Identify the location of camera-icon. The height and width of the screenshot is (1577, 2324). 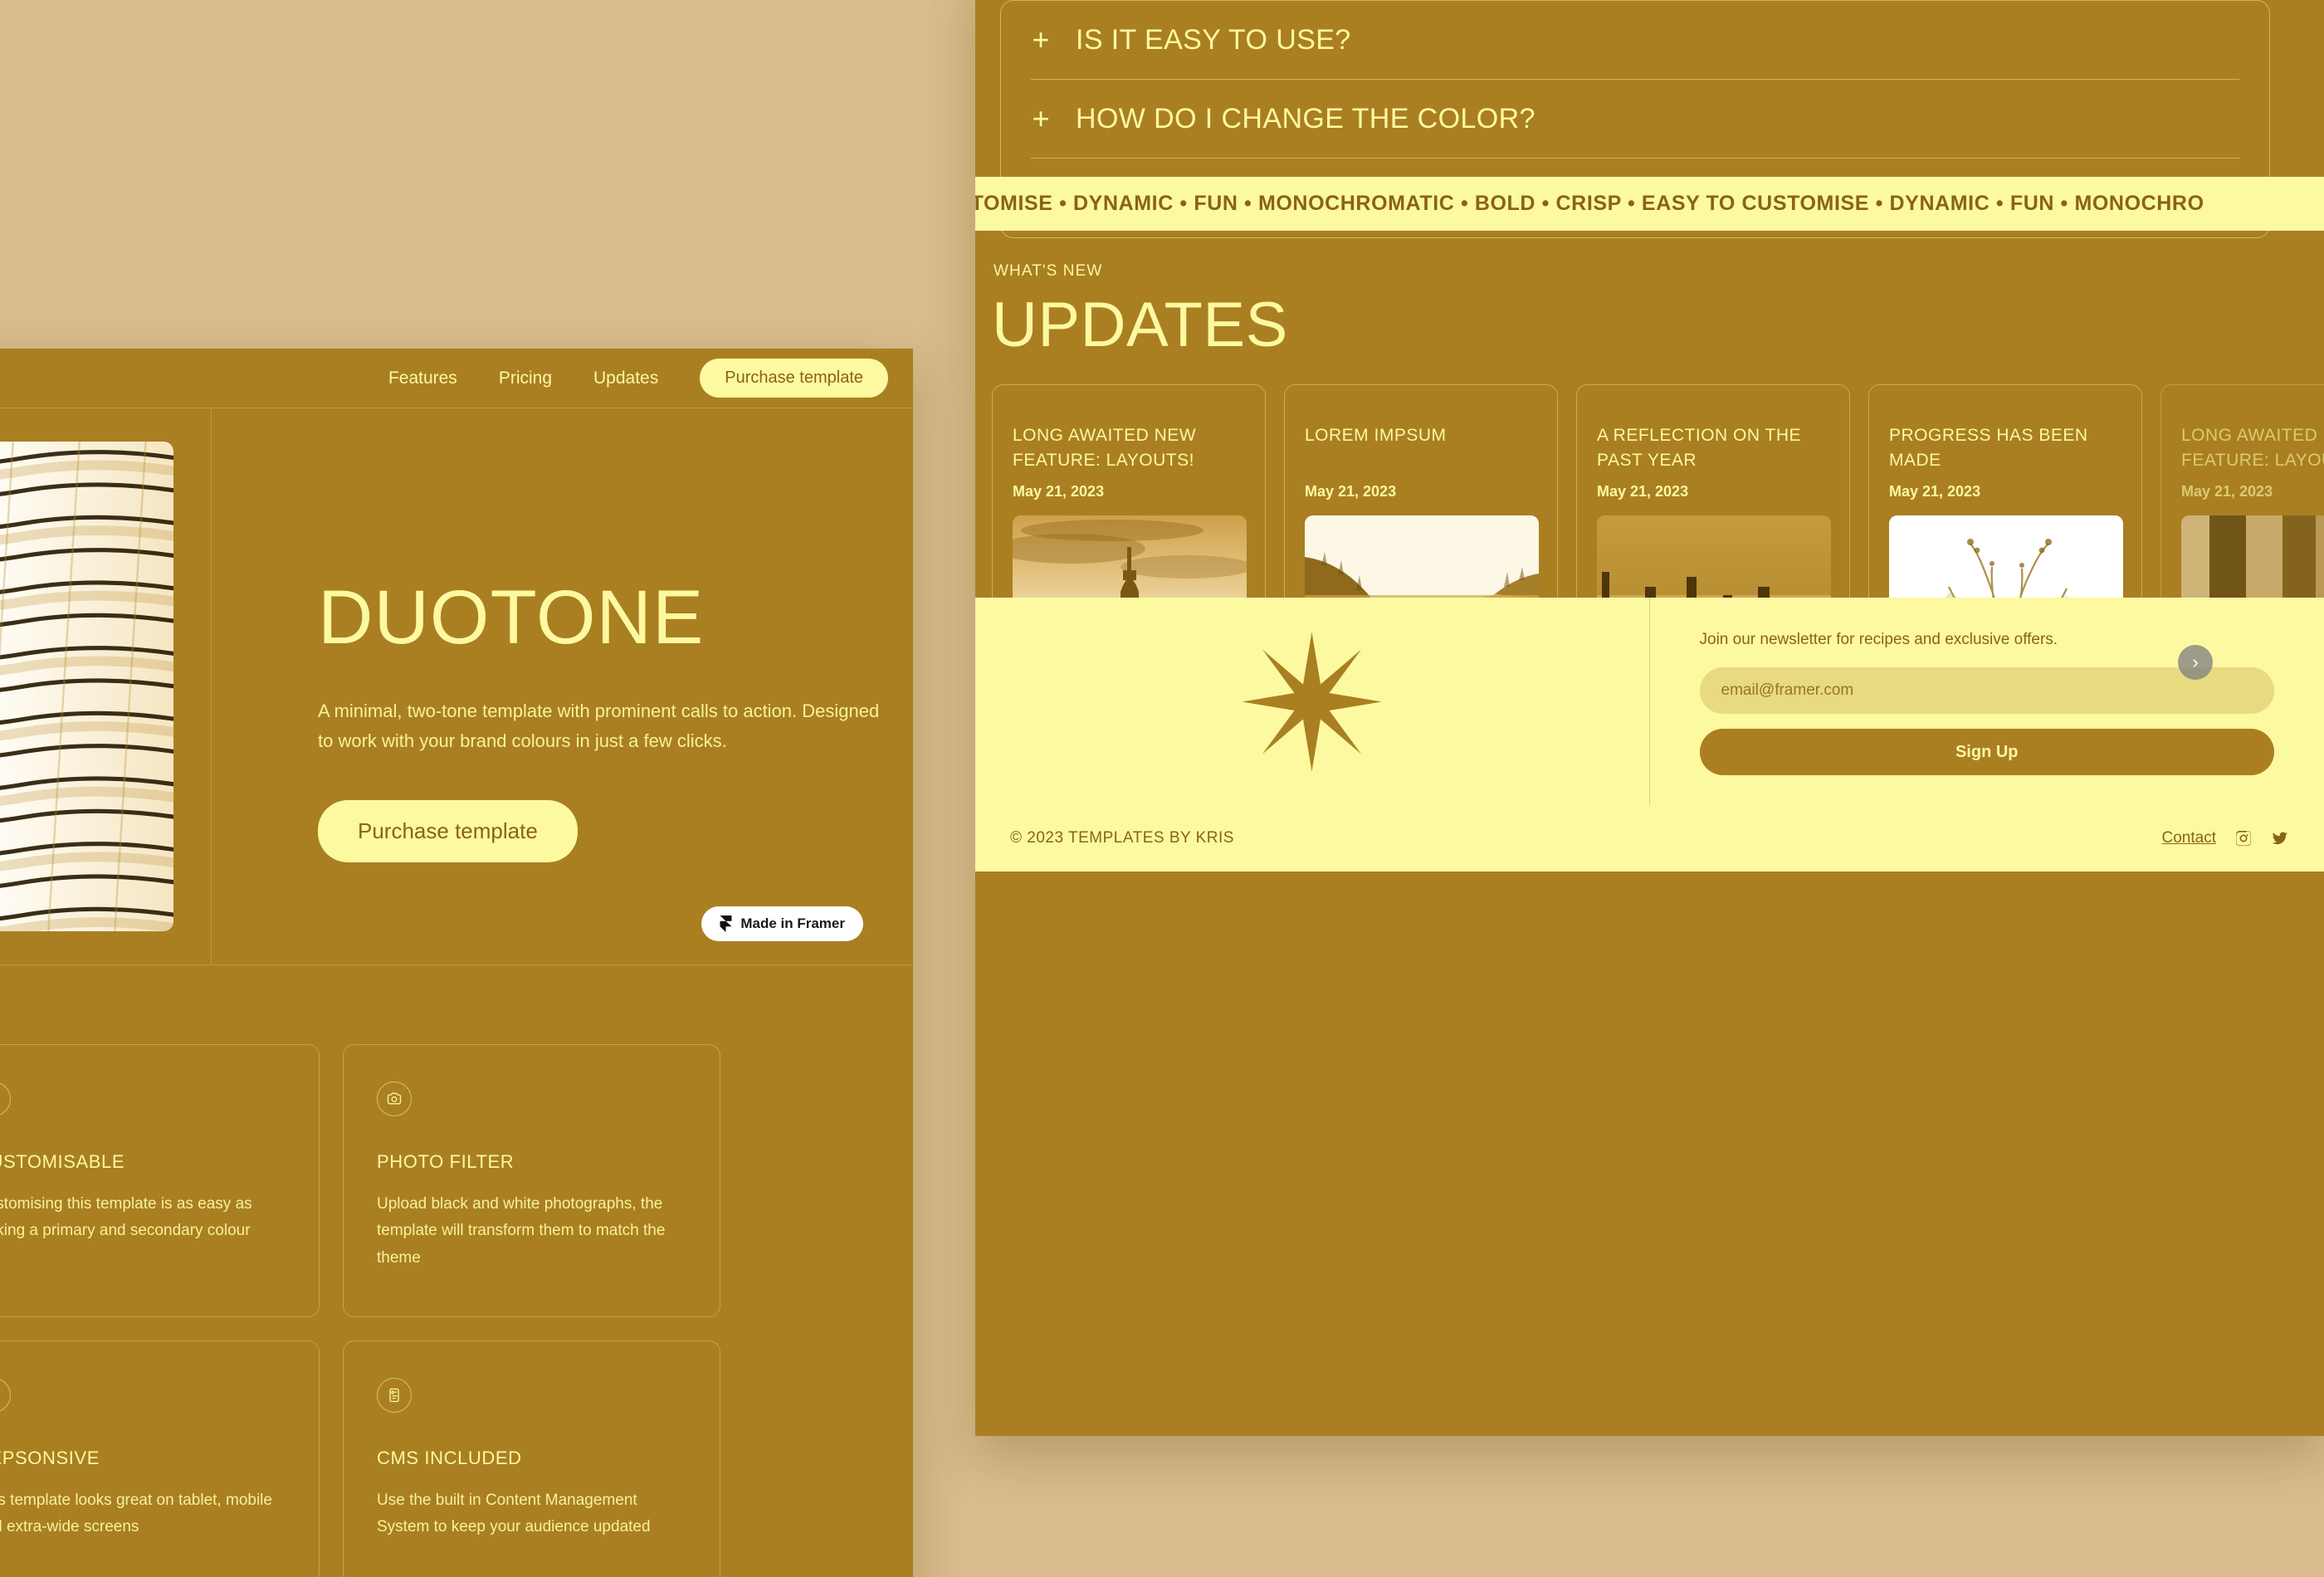
(394, 1099).